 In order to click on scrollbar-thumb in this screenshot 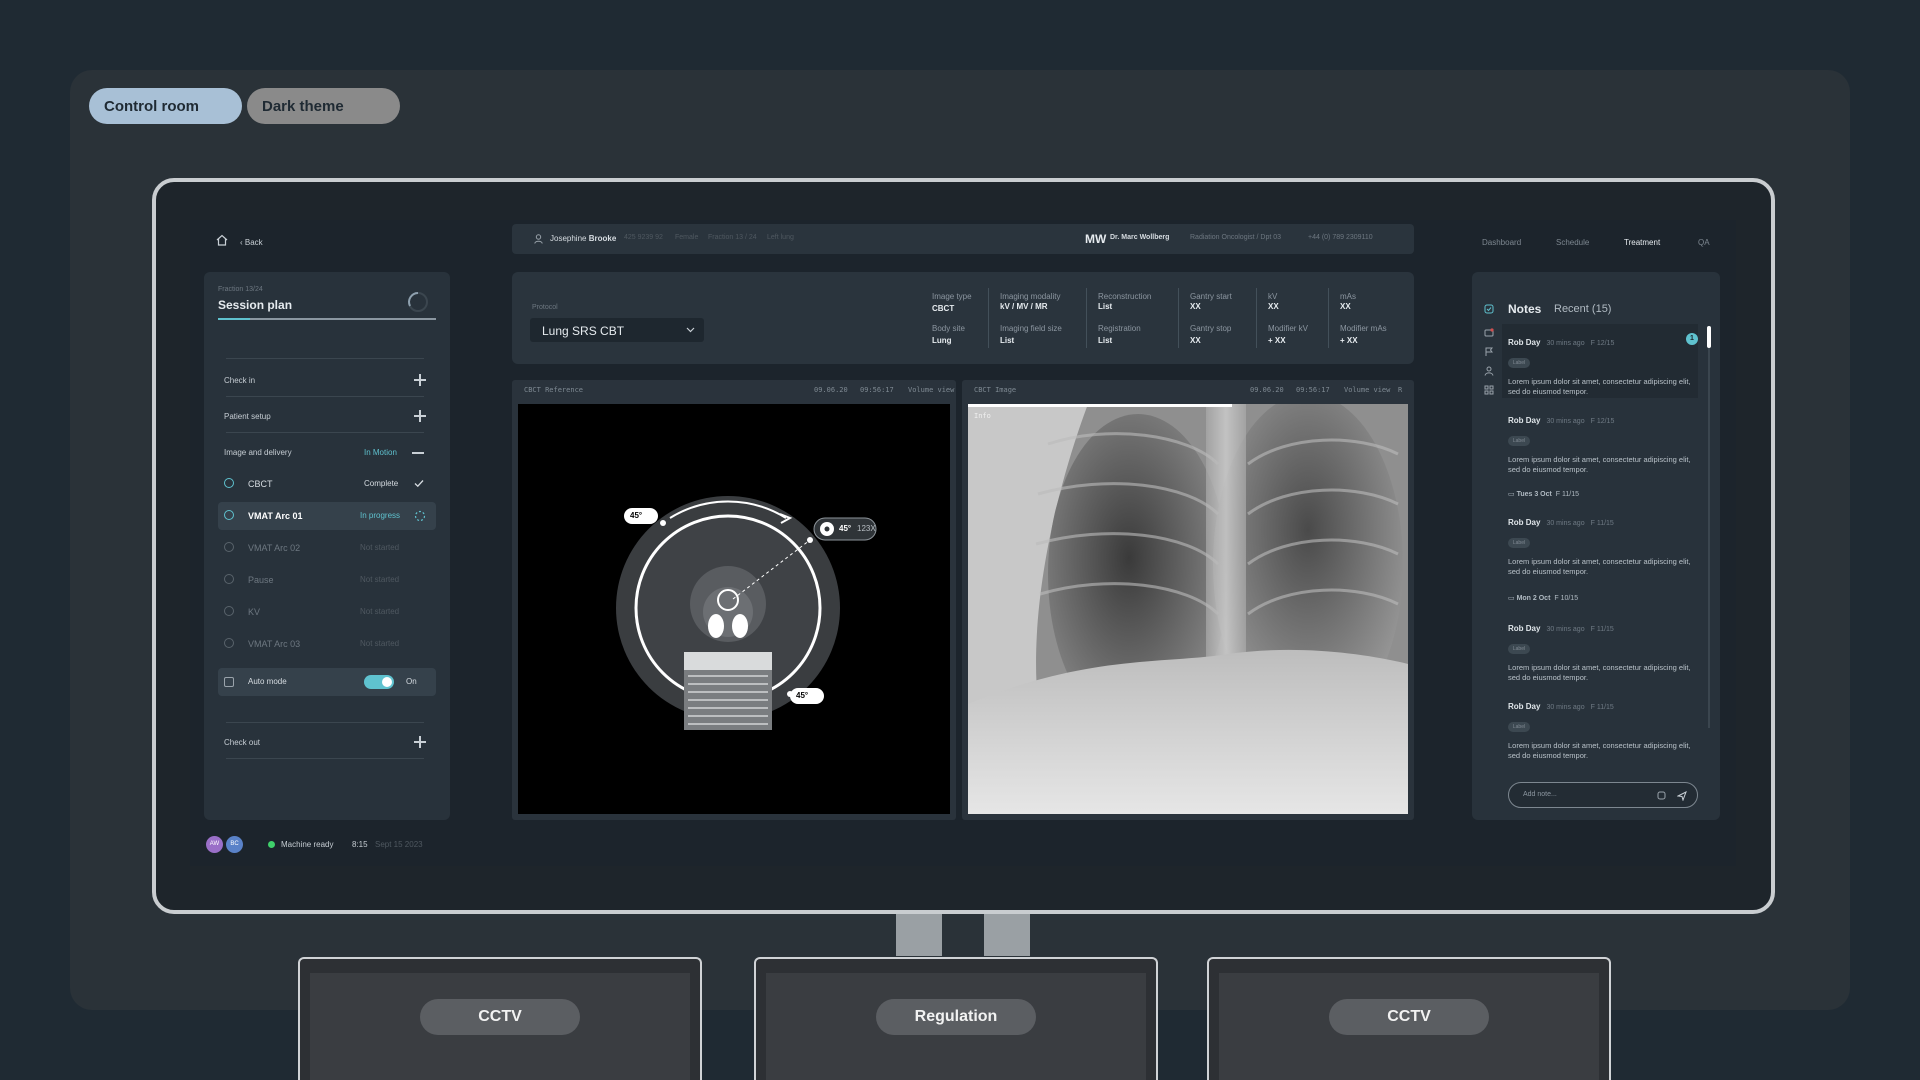, I will do `click(1709, 337)`.